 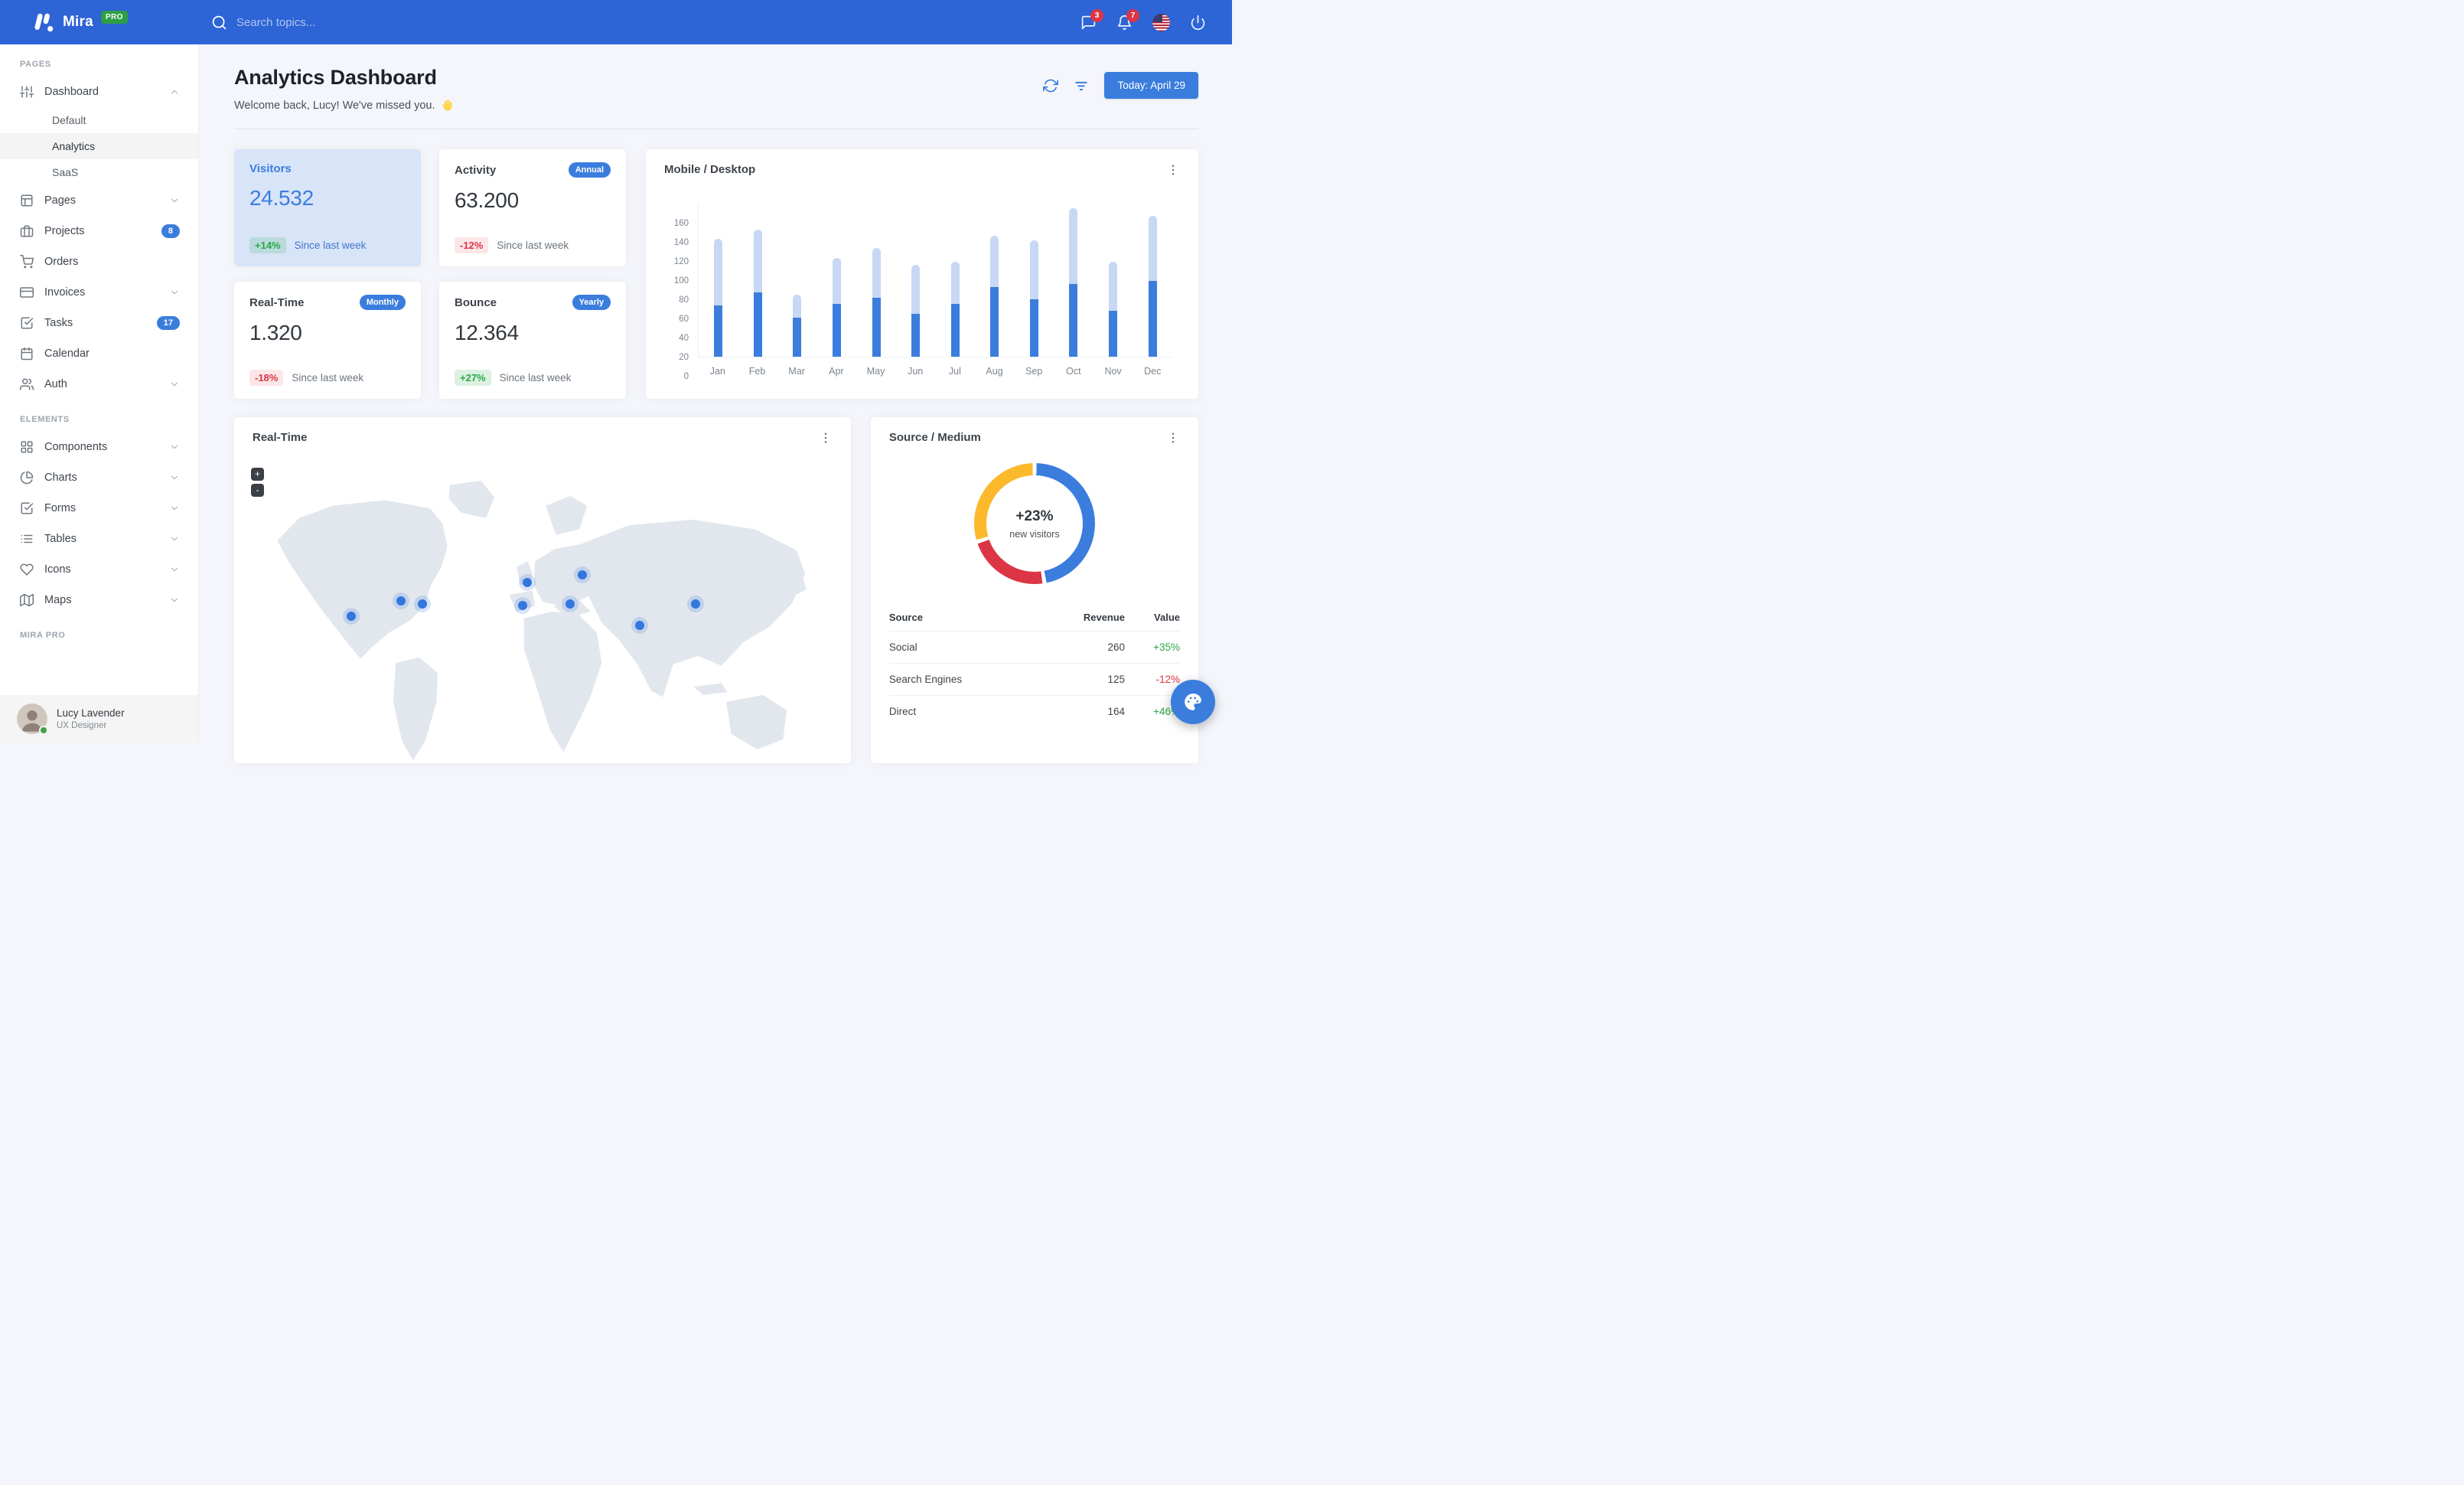 I want to click on x-axis-label: Oct, so click(x=1073, y=371).